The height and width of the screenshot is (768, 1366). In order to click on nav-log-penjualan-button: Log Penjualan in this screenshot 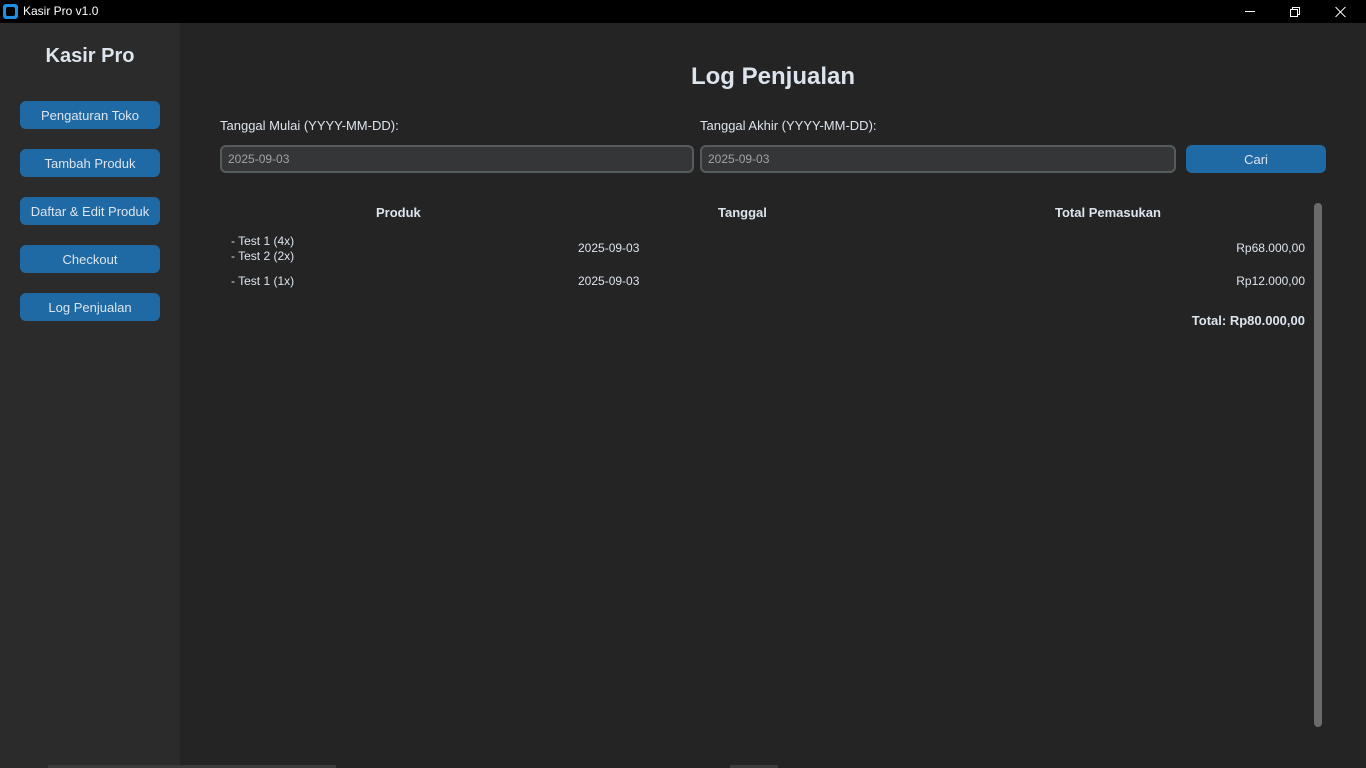, I will do `click(90, 307)`.